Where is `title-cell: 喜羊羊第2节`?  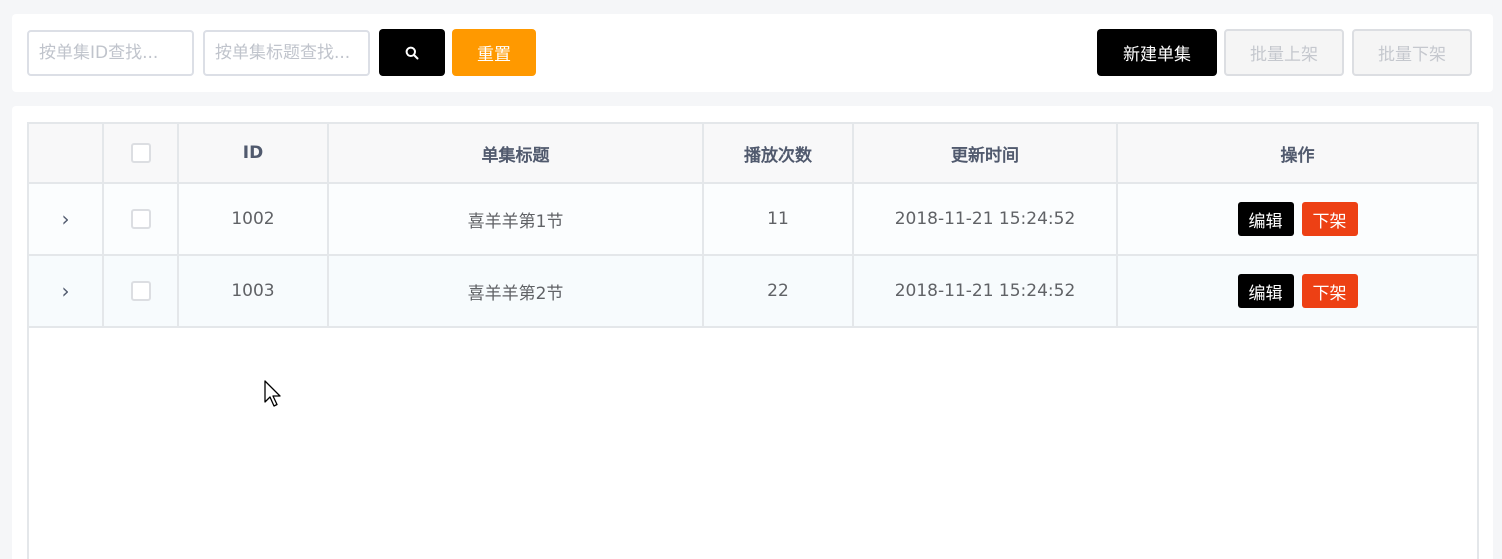 title-cell: 喜羊羊第2节 is located at coordinates (516, 291).